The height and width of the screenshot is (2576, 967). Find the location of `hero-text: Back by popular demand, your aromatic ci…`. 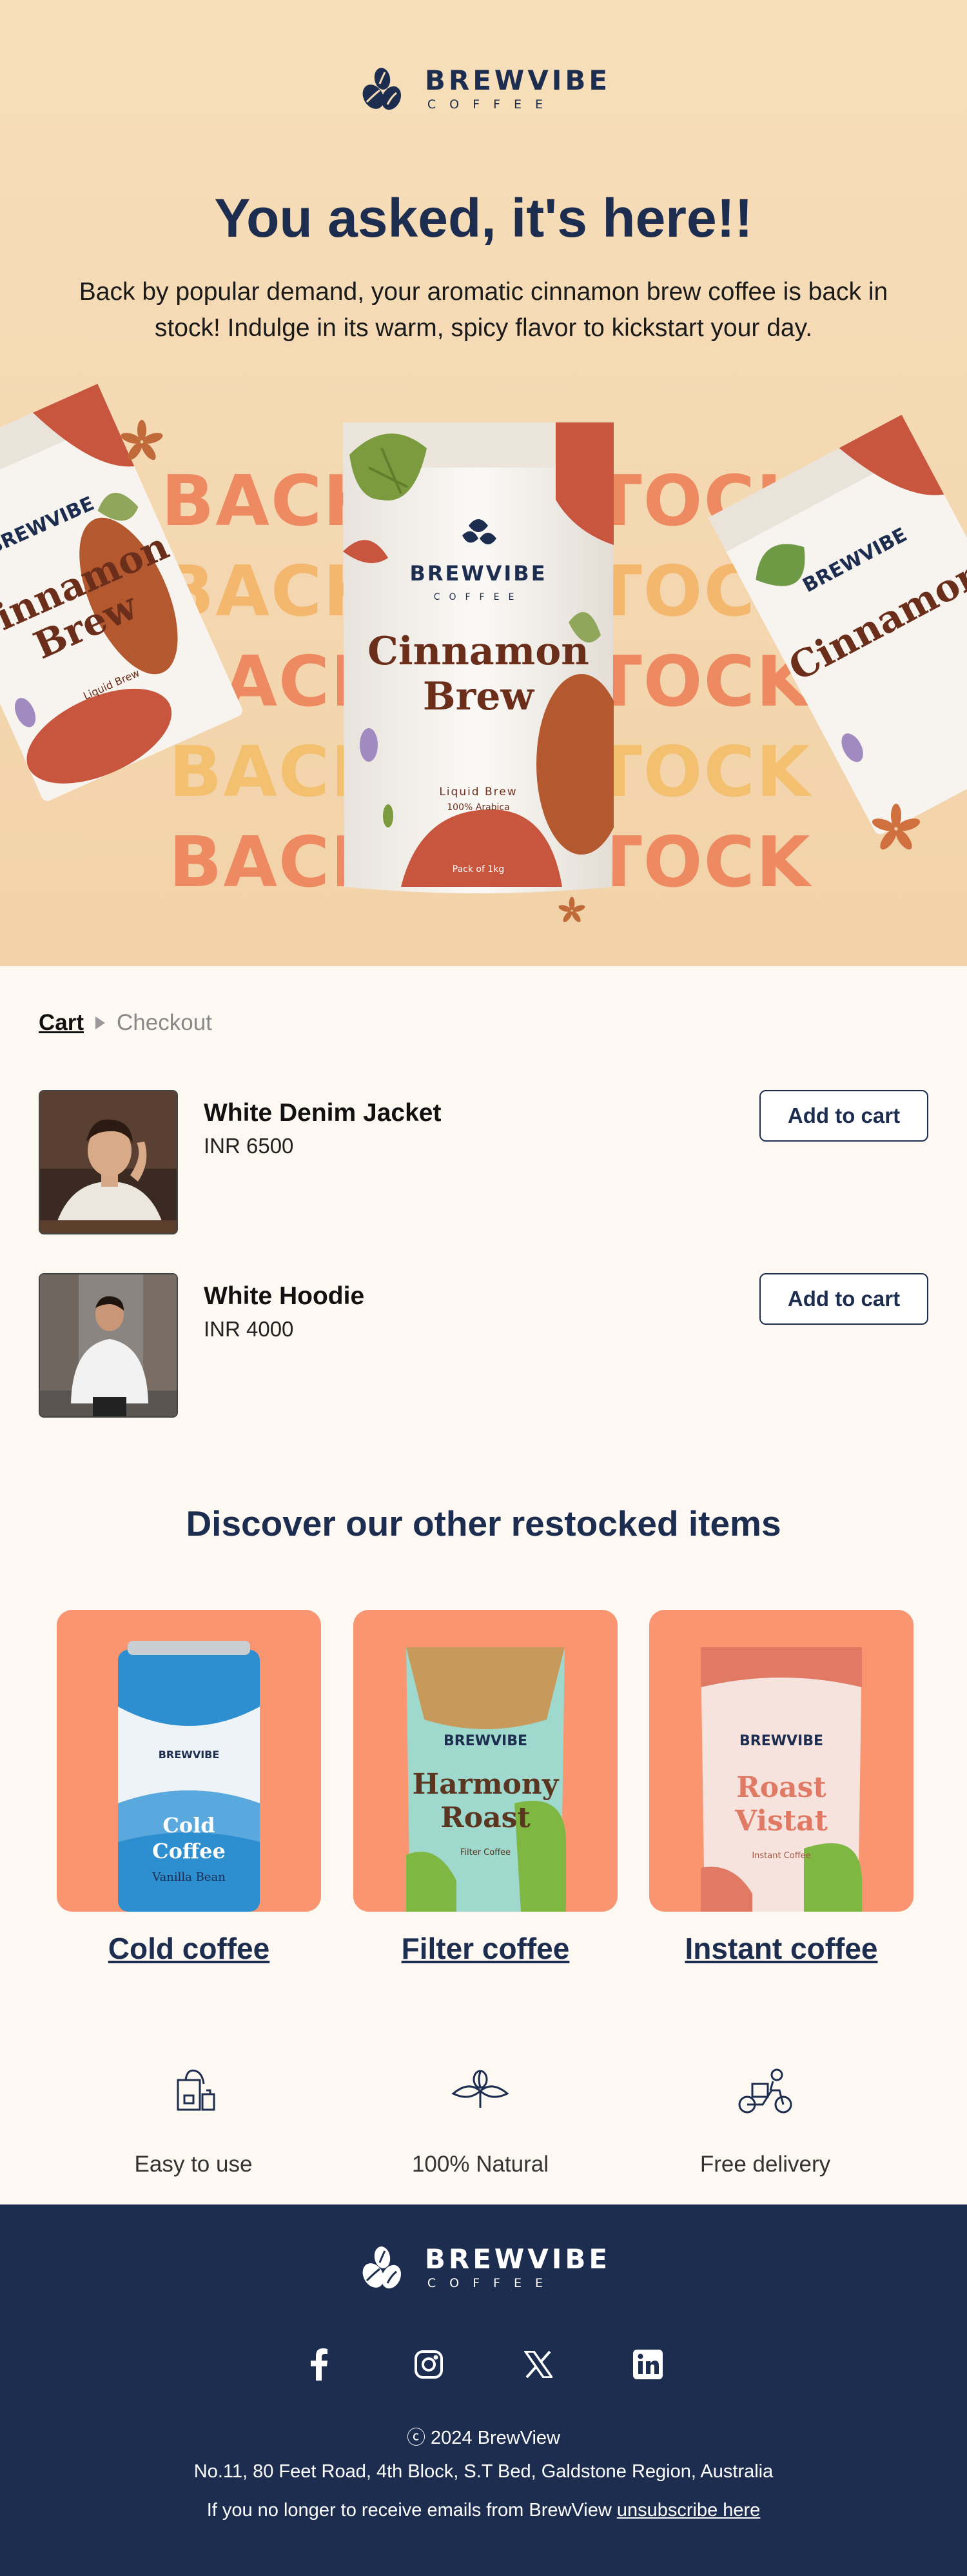

hero-text: Back by popular demand, your aromatic ci… is located at coordinates (484, 310).